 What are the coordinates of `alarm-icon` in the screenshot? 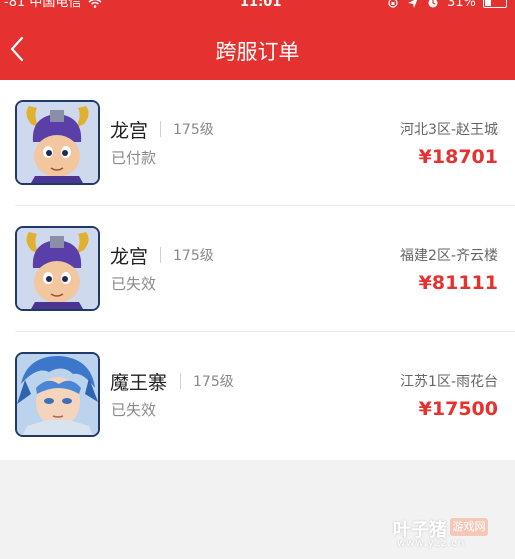 It's located at (433, 3).